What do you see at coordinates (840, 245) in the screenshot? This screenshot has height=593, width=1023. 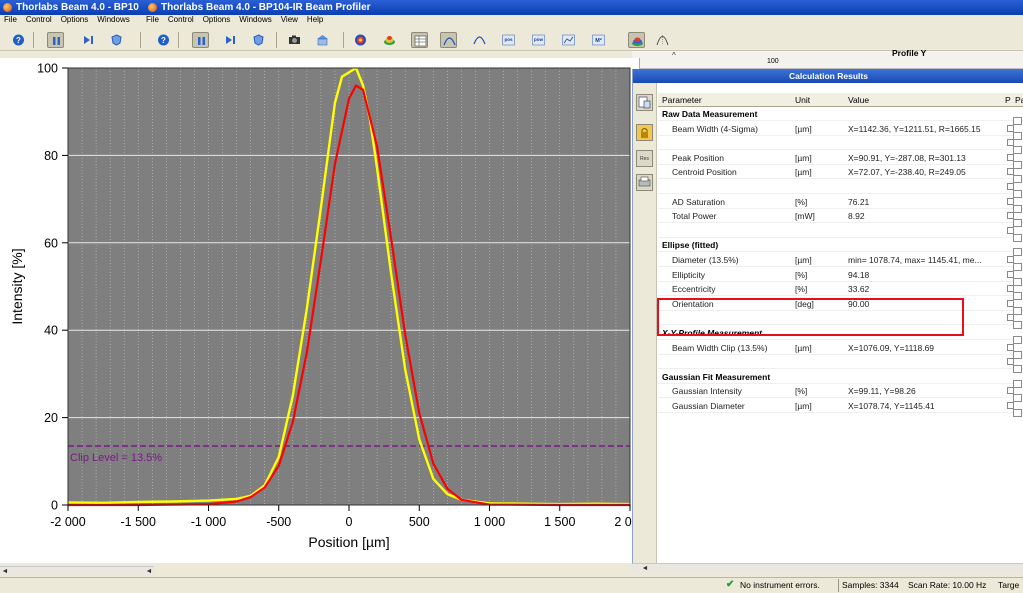 I see `section-header-row: Ellipse (fitted)` at bounding box center [840, 245].